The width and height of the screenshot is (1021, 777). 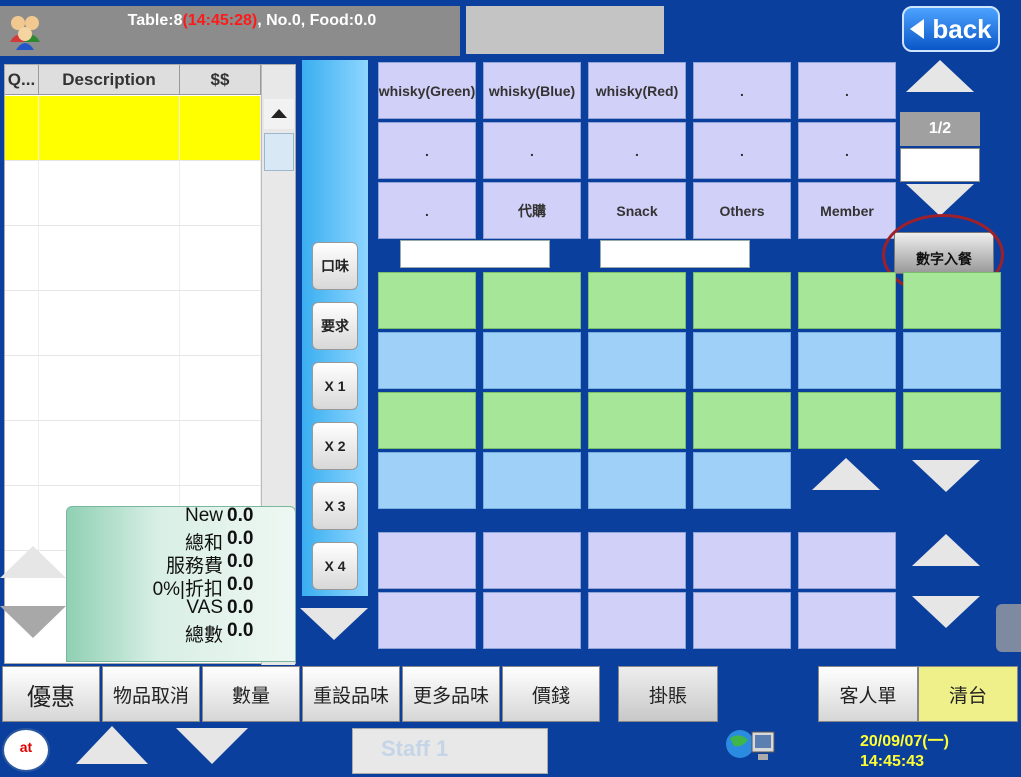 I want to click on item-page-down-icon, so click(x=946, y=476).